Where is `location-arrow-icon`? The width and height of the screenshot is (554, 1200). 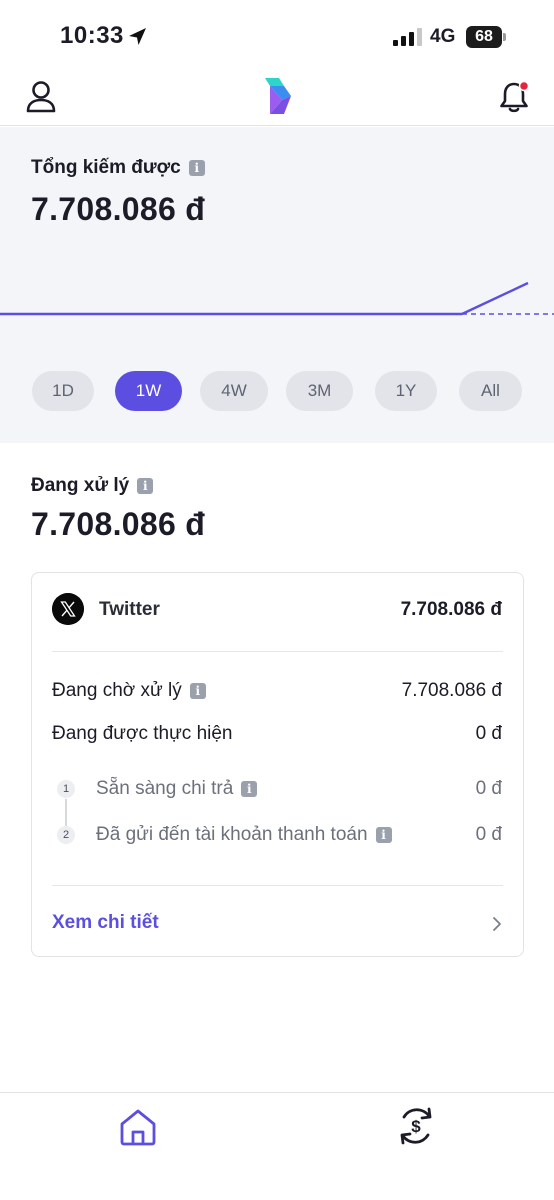 location-arrow-icon is located at coordinates (137, 36).